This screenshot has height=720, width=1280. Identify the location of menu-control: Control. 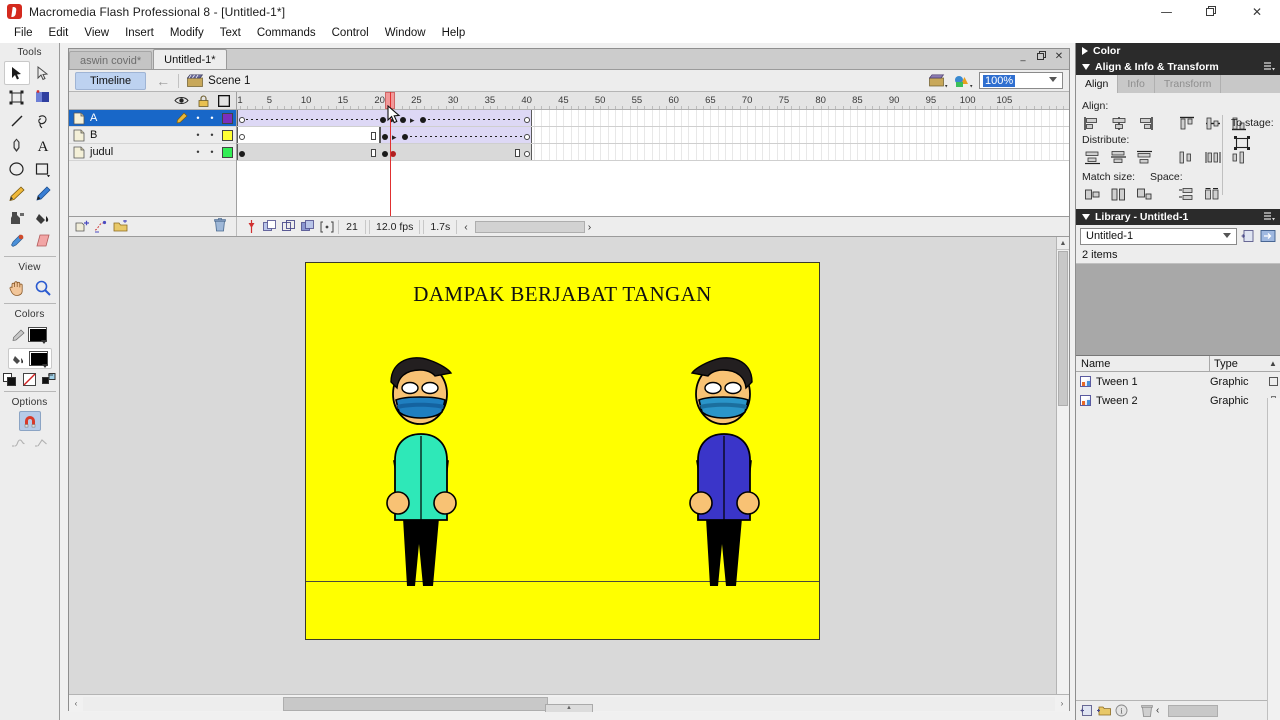
(350, 33).